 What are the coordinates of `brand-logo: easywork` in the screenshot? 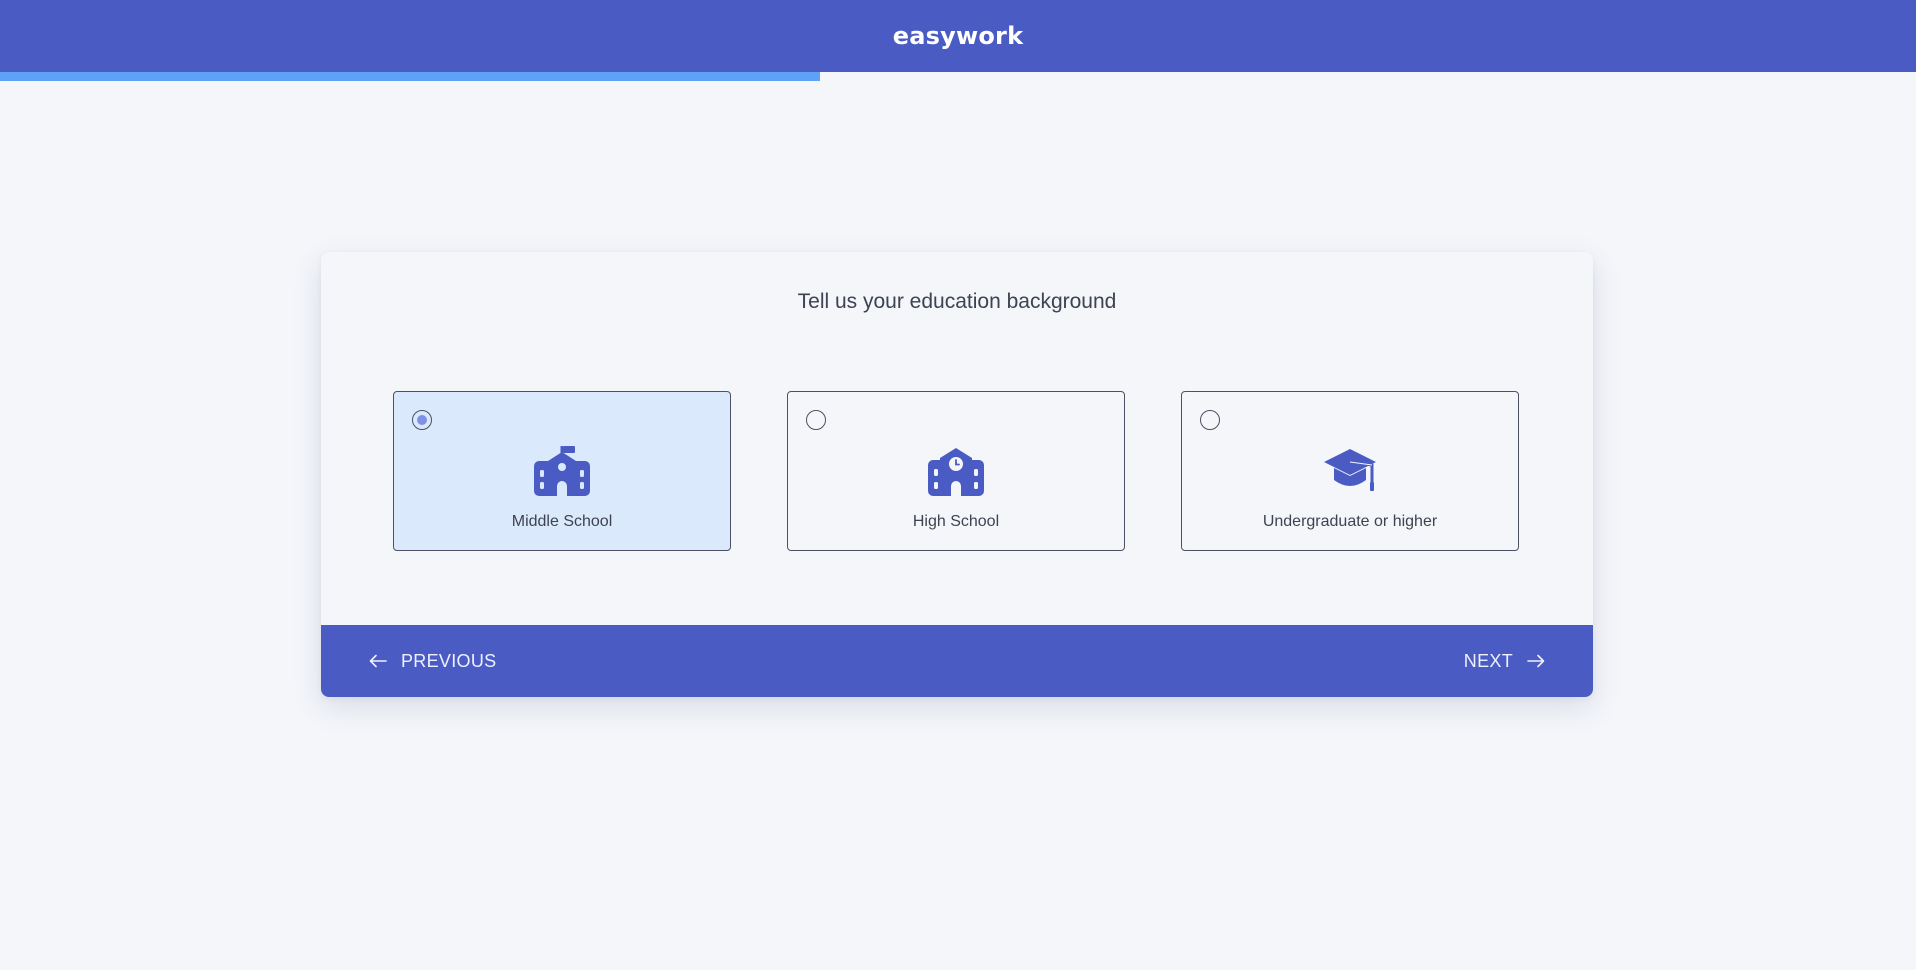 It's located at (958, 36).